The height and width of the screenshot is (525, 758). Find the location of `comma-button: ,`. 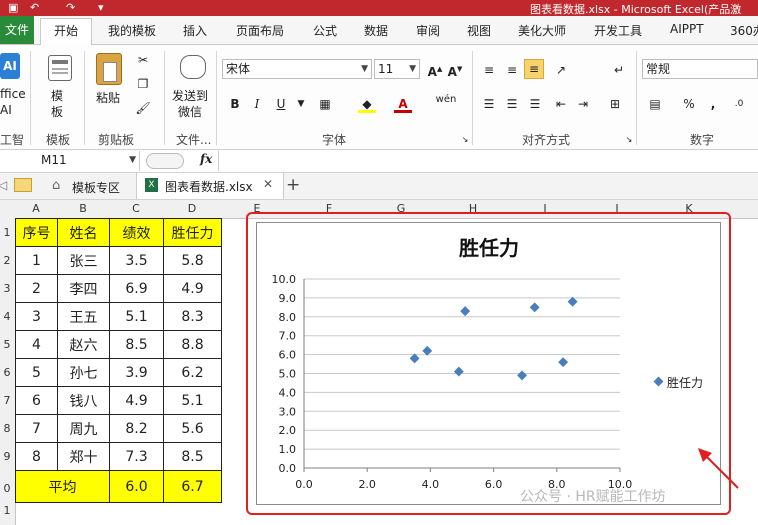

comma-button: , is located at coordinates (713, 104).